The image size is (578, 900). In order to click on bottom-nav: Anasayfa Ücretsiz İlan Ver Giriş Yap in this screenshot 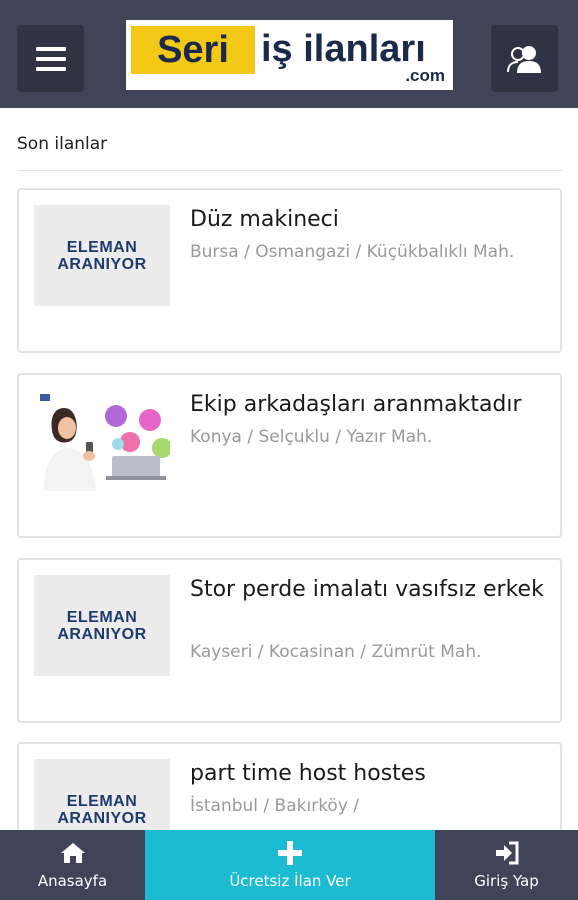, I will do `click(289, 865)`.